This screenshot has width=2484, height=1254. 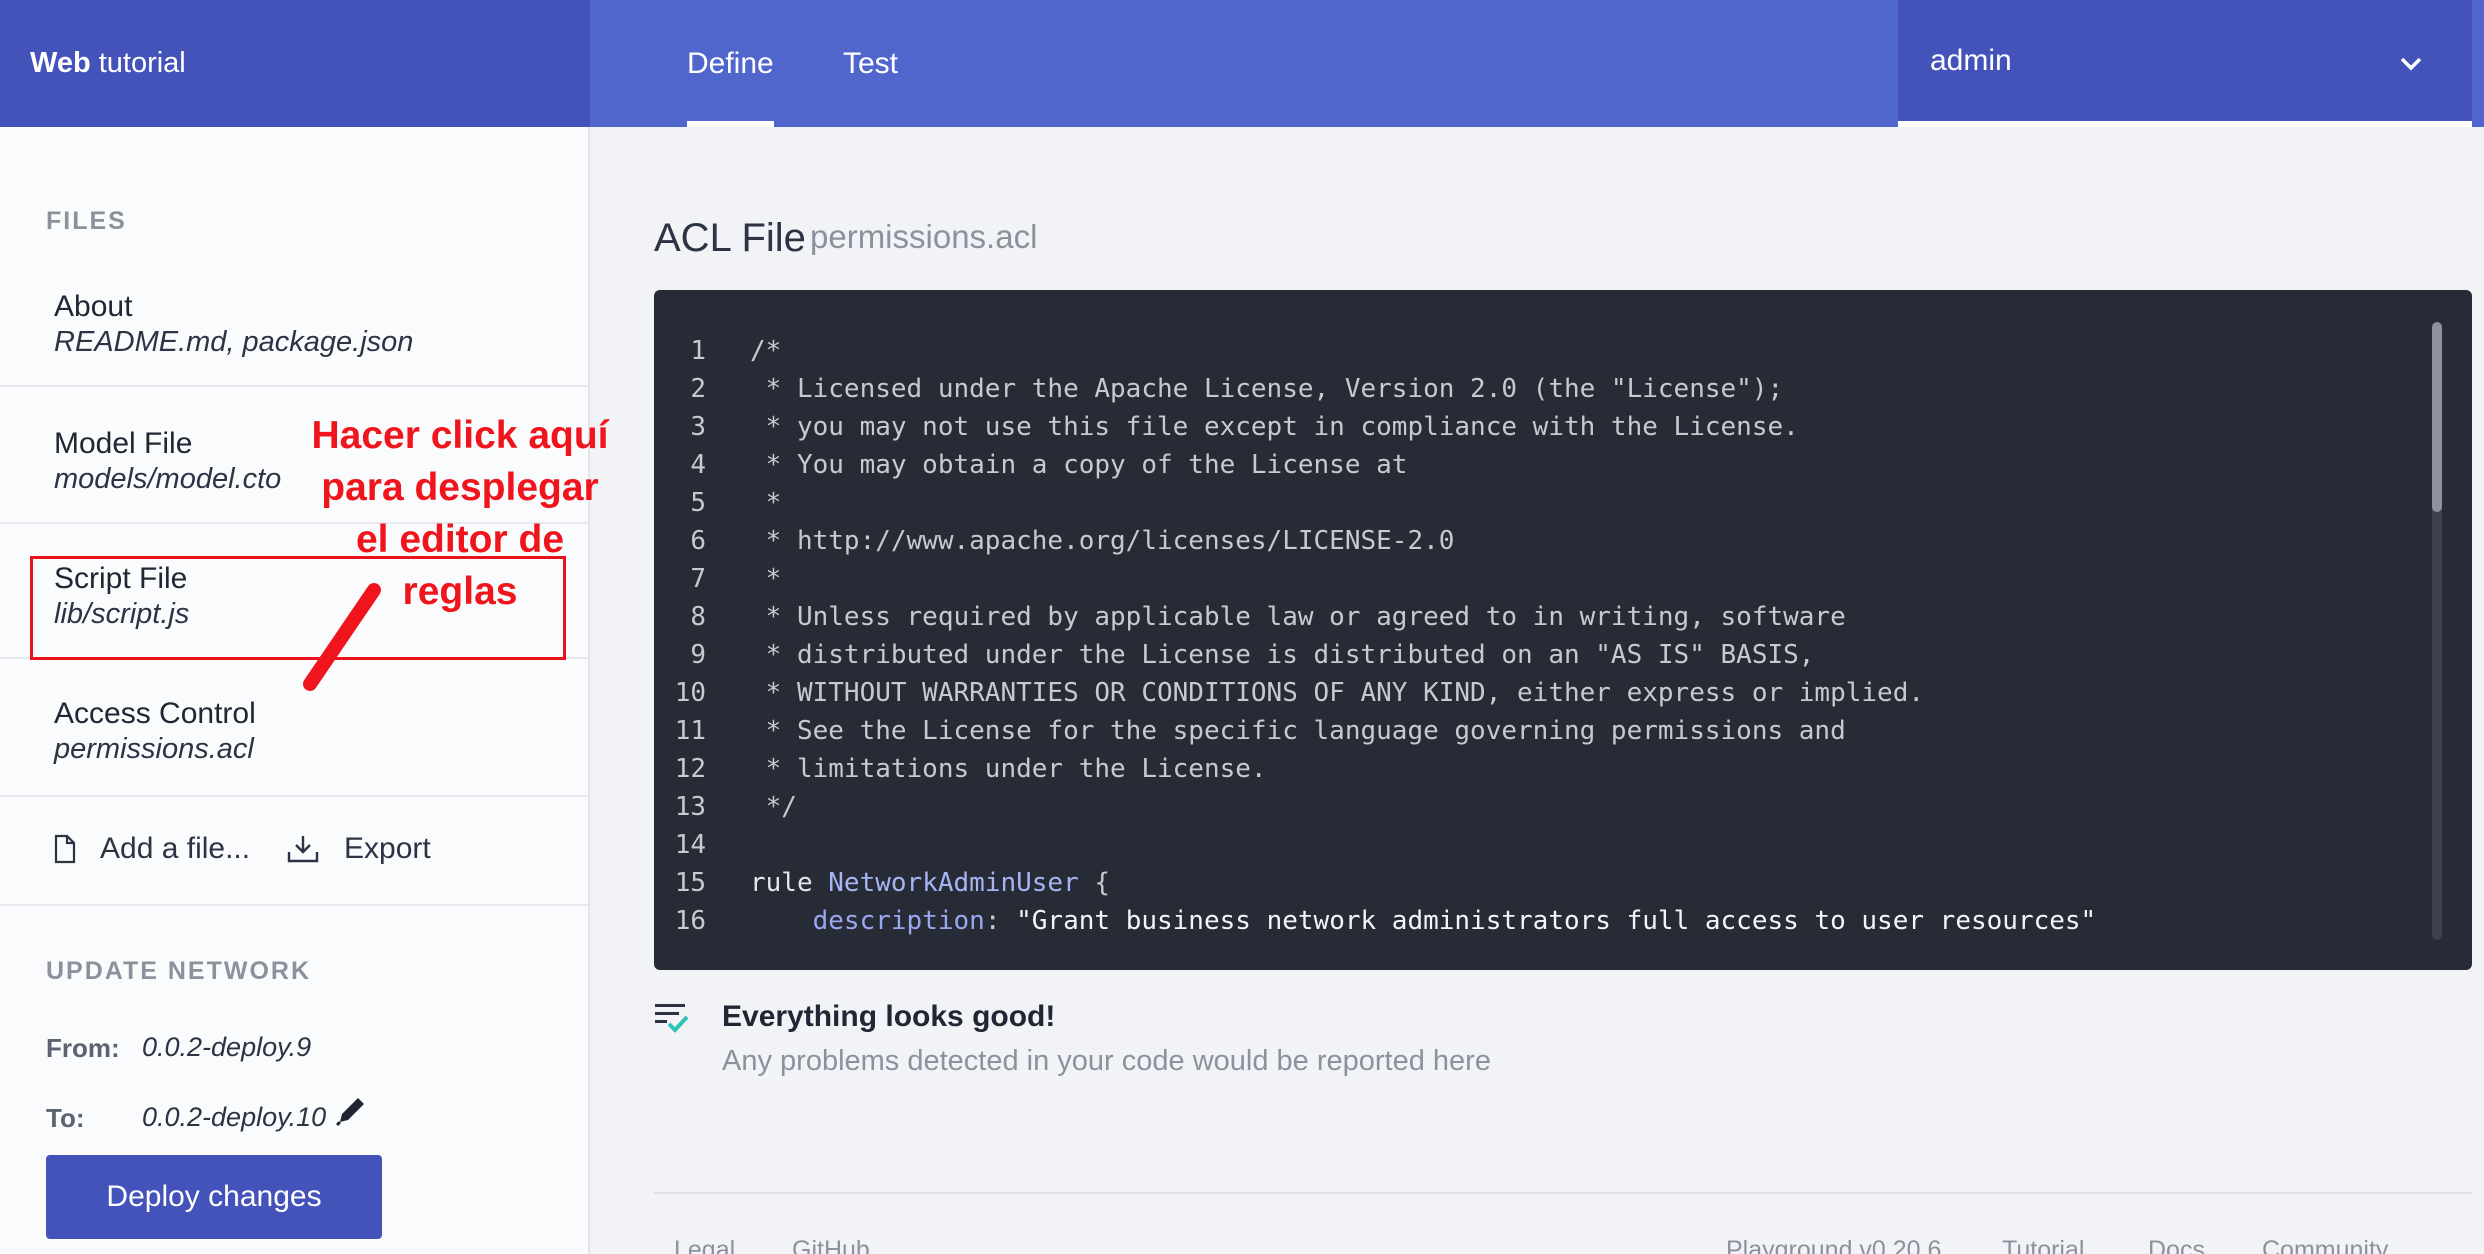 What do you see at coordinates (2185, 63) in the screenshot?
I see `user-menu: admin` at bounding box center [2185, 63].